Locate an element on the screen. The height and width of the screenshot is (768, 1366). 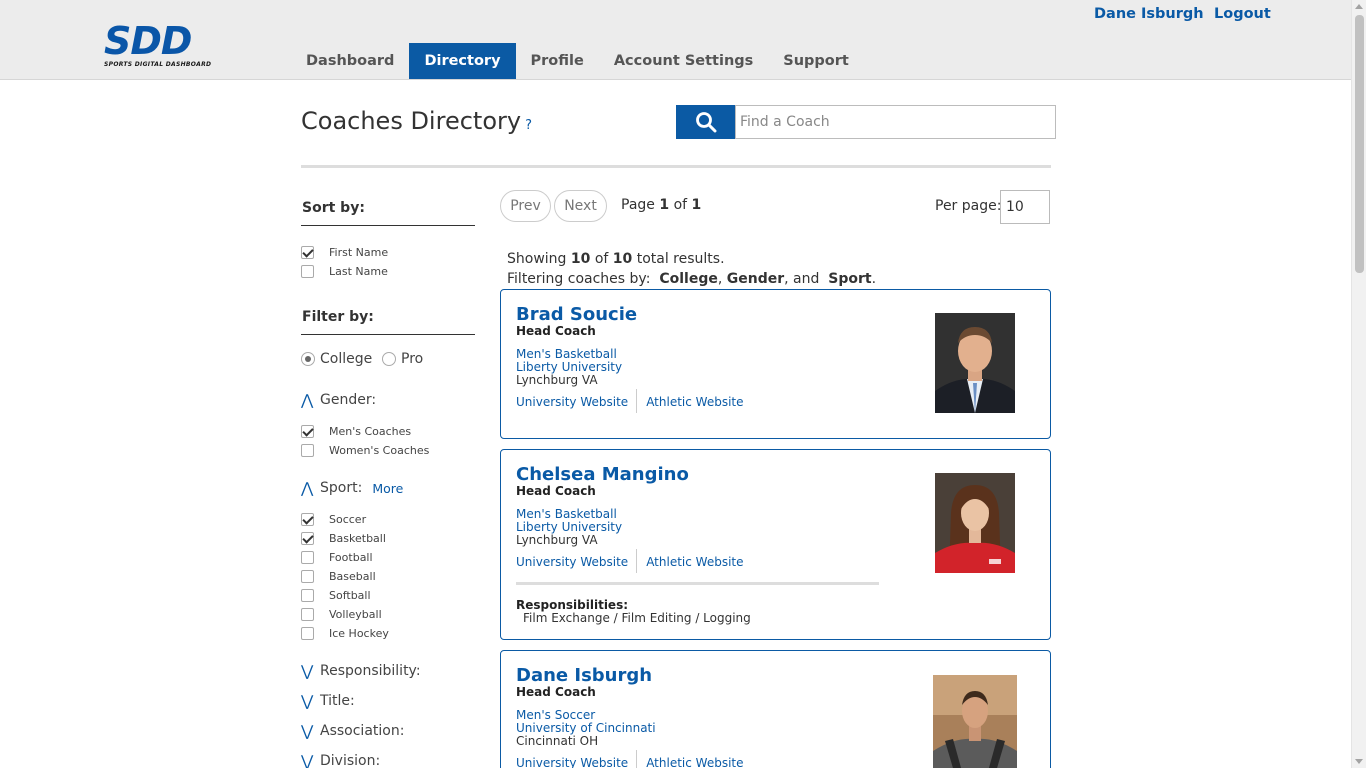
coach-location: Lynchburg VA is located at coordinates (557, 540).